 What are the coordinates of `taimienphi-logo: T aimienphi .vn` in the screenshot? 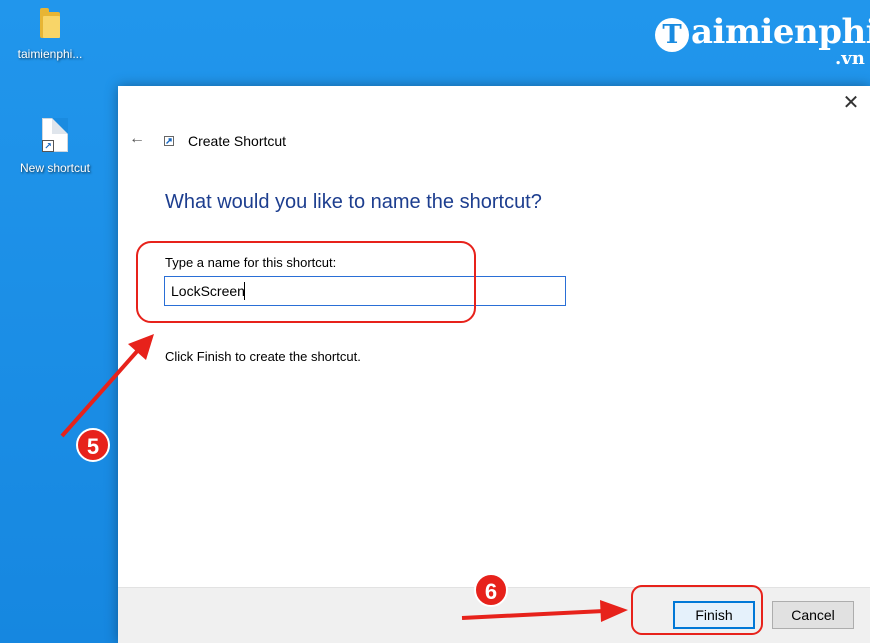 It's located at (762, 36).